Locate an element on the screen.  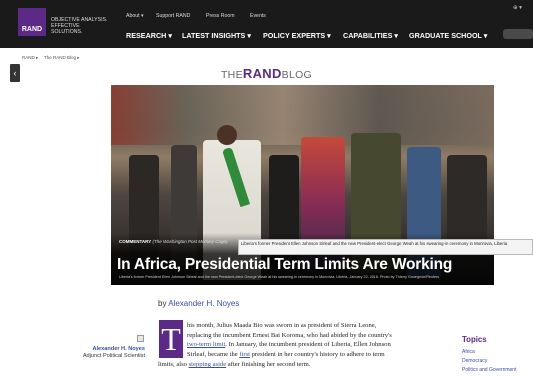
util-link-events: Events is located at coordinates (258, 16).